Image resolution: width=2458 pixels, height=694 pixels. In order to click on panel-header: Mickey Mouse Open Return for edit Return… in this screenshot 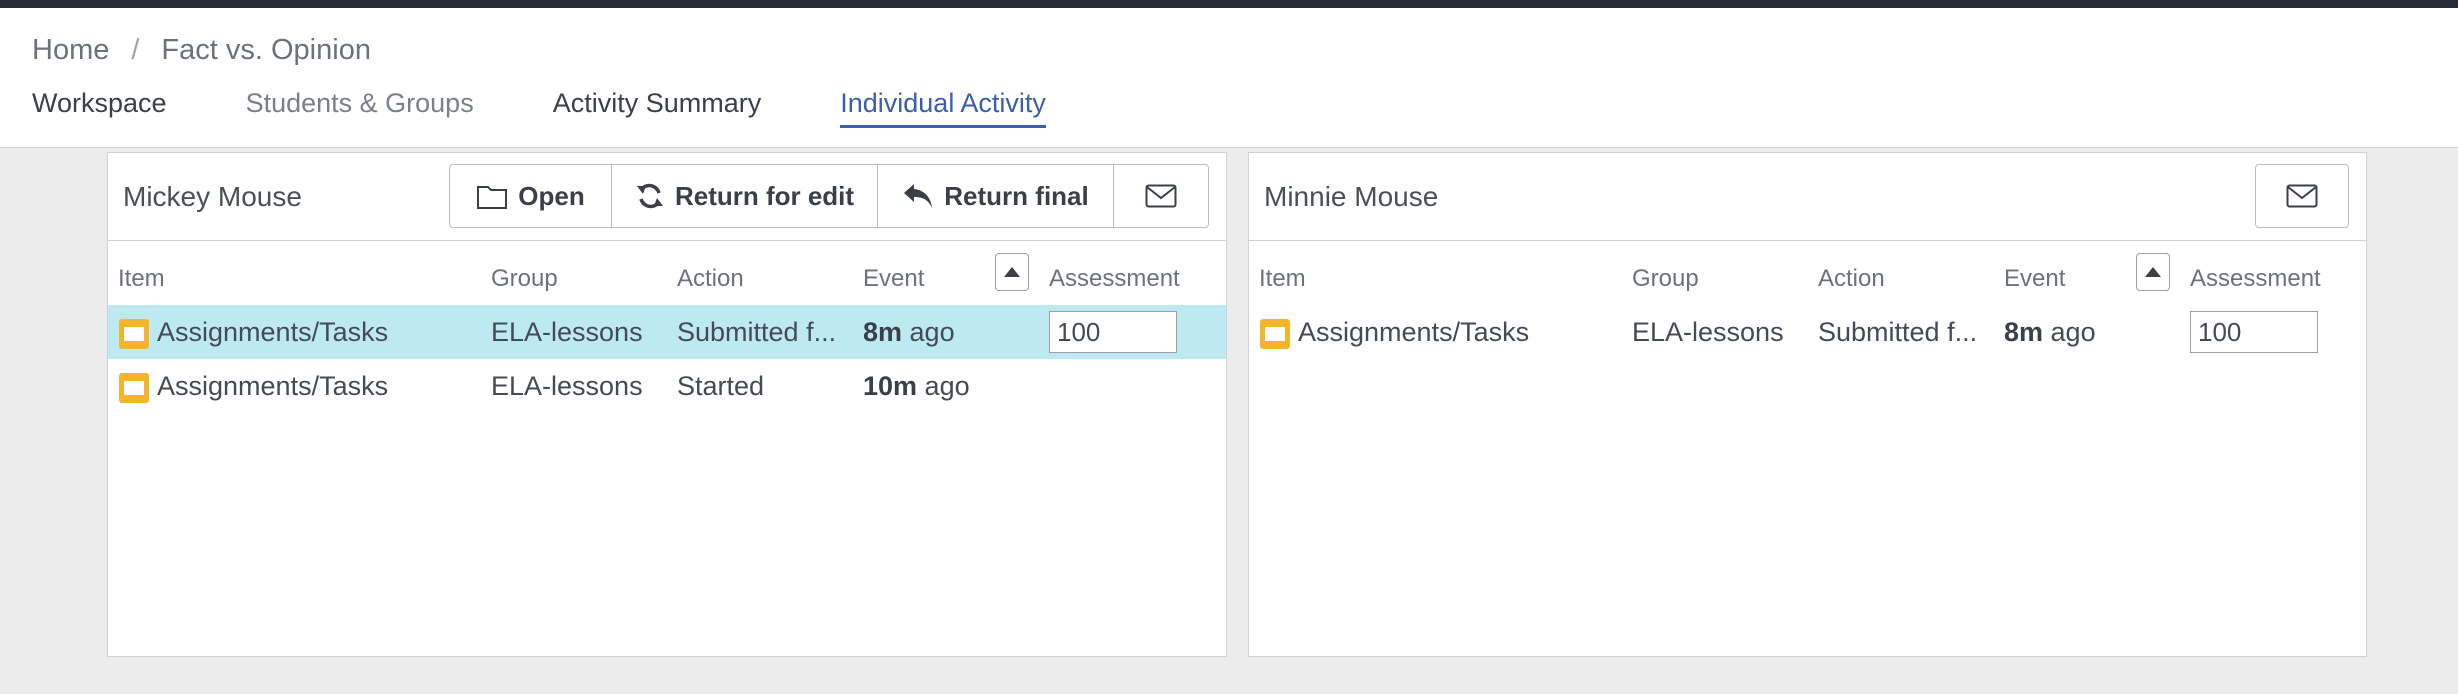, I will do `click(667, 197)`.